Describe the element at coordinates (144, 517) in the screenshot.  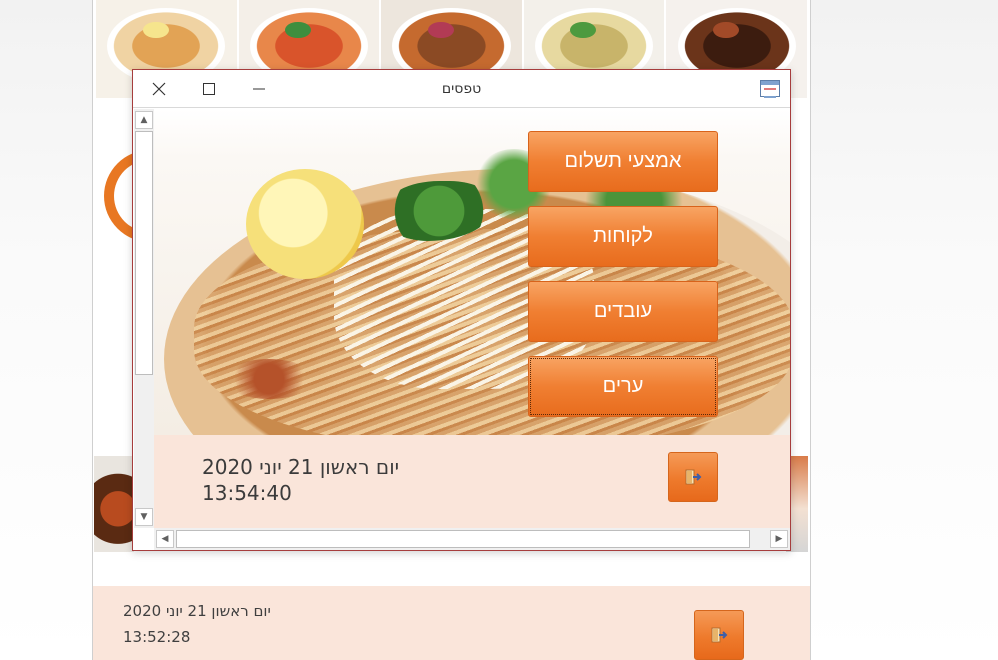
I see `scroll-down-arrow-icon: ▼` at that location.